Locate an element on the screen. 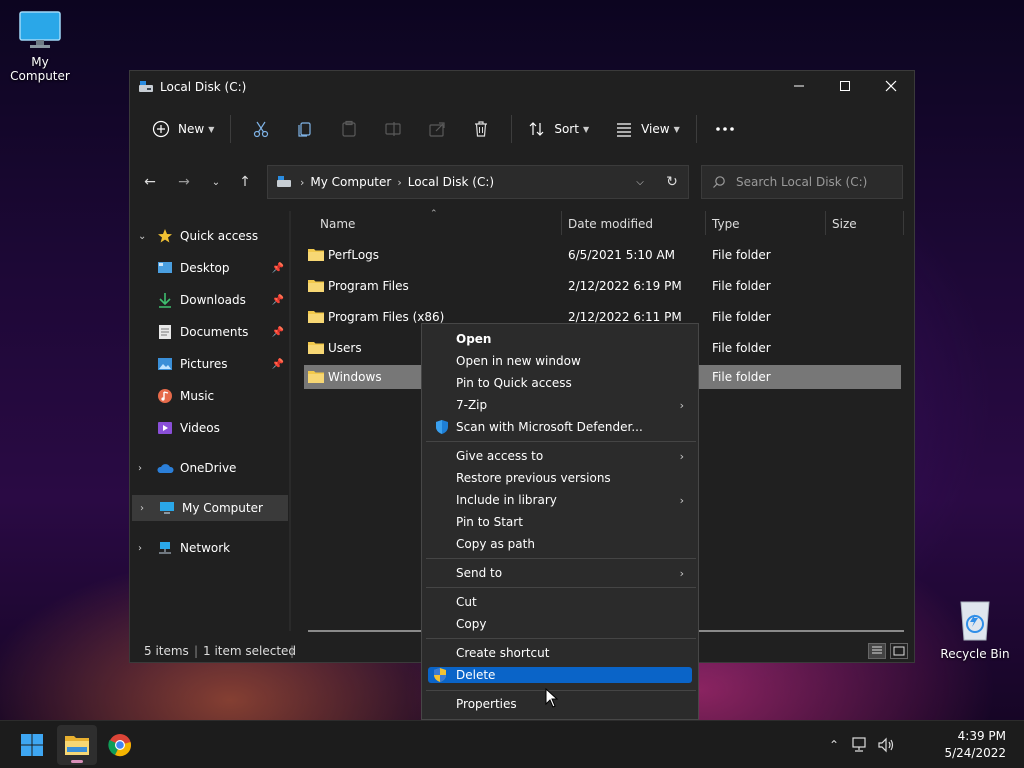 This screenshot has height=768, width=1024. thumbnails-view-button is located at coordinates (899, 651).